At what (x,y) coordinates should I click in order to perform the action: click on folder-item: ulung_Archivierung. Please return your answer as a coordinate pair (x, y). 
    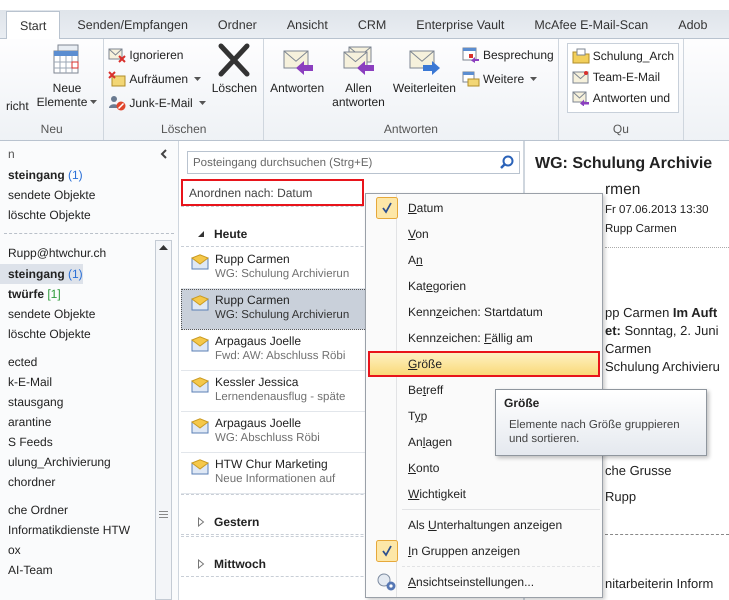
    Looking at the image, I should click on (55, 462).